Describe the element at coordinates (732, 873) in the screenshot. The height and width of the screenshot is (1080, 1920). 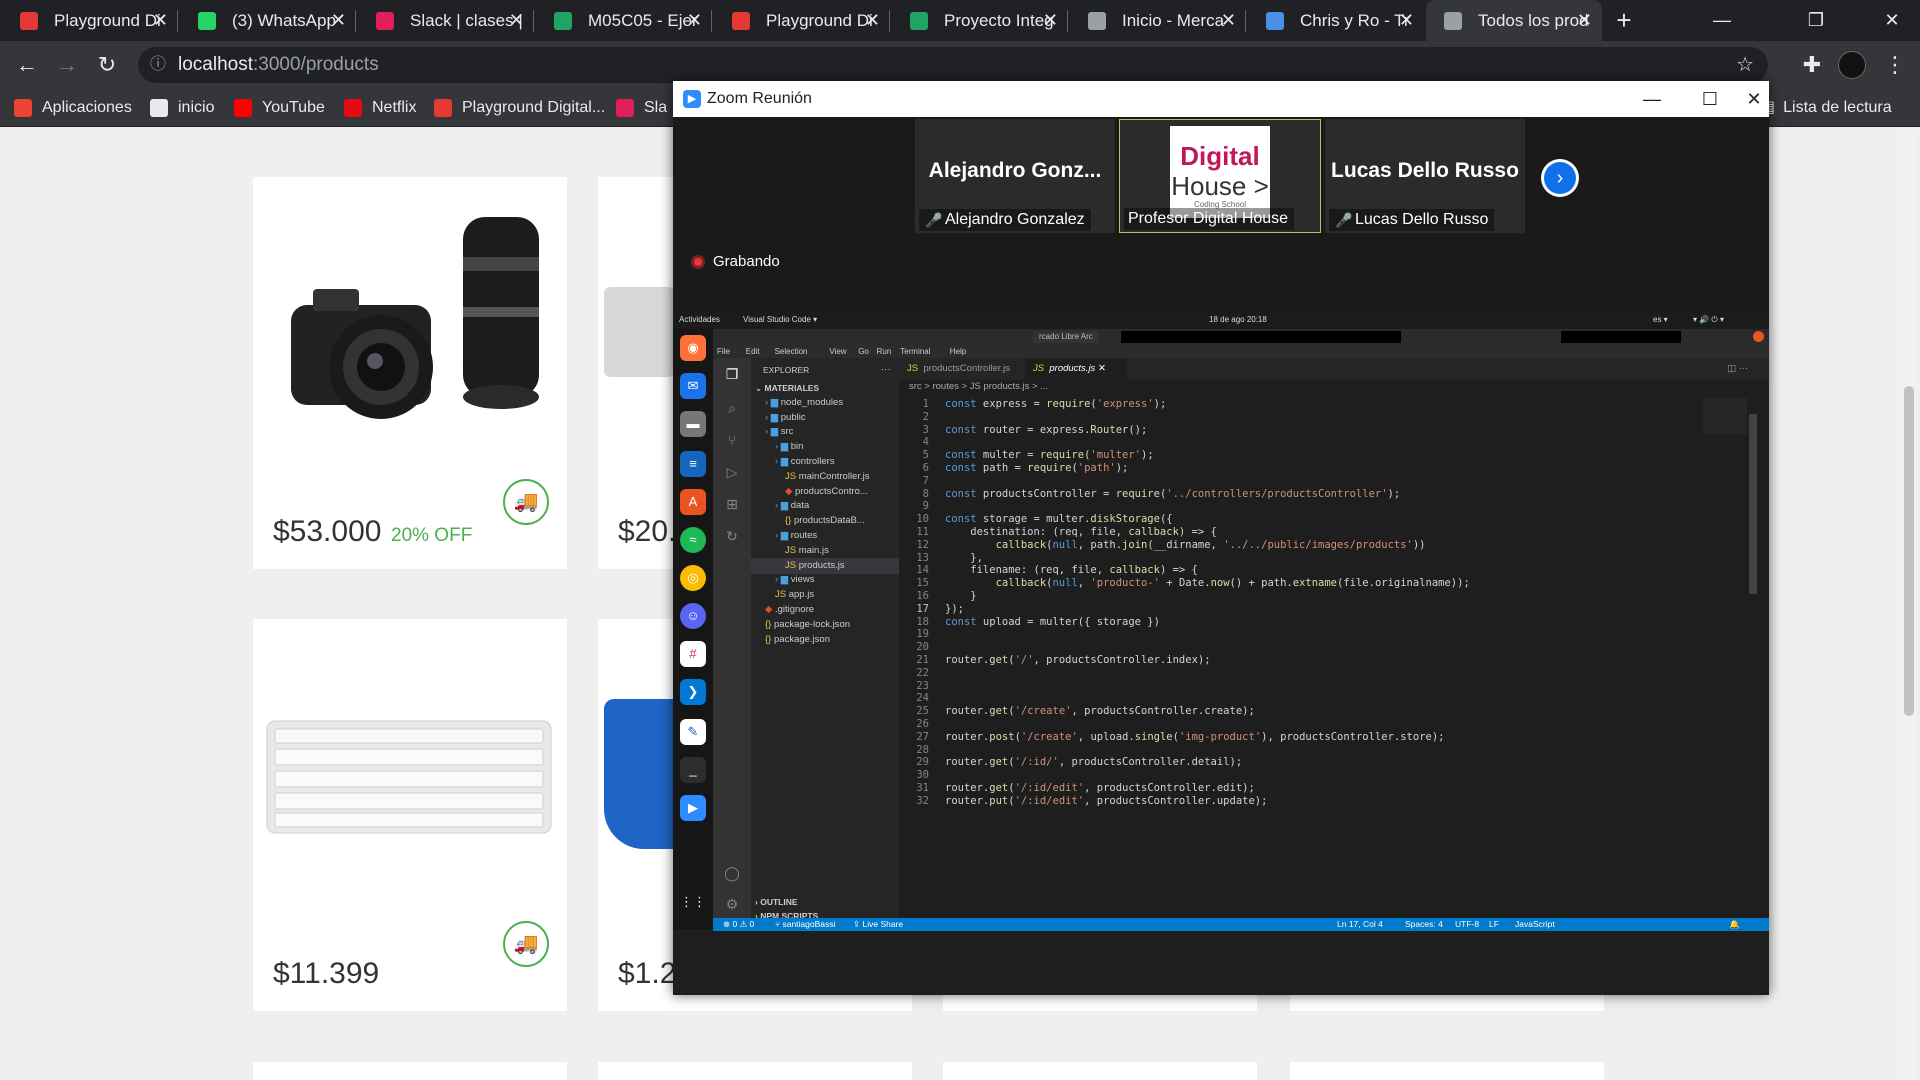
I see `accounts-icon: ◯` at that location.